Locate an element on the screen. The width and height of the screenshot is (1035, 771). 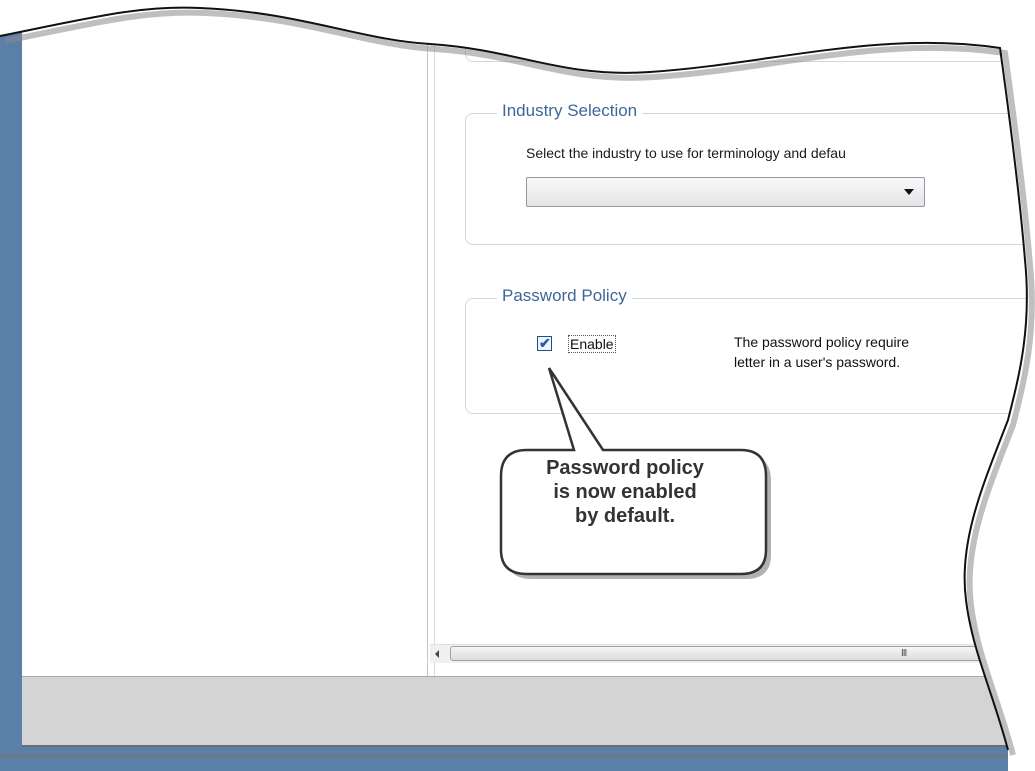
arrow-left-icon is located at coordinates (437, 654).